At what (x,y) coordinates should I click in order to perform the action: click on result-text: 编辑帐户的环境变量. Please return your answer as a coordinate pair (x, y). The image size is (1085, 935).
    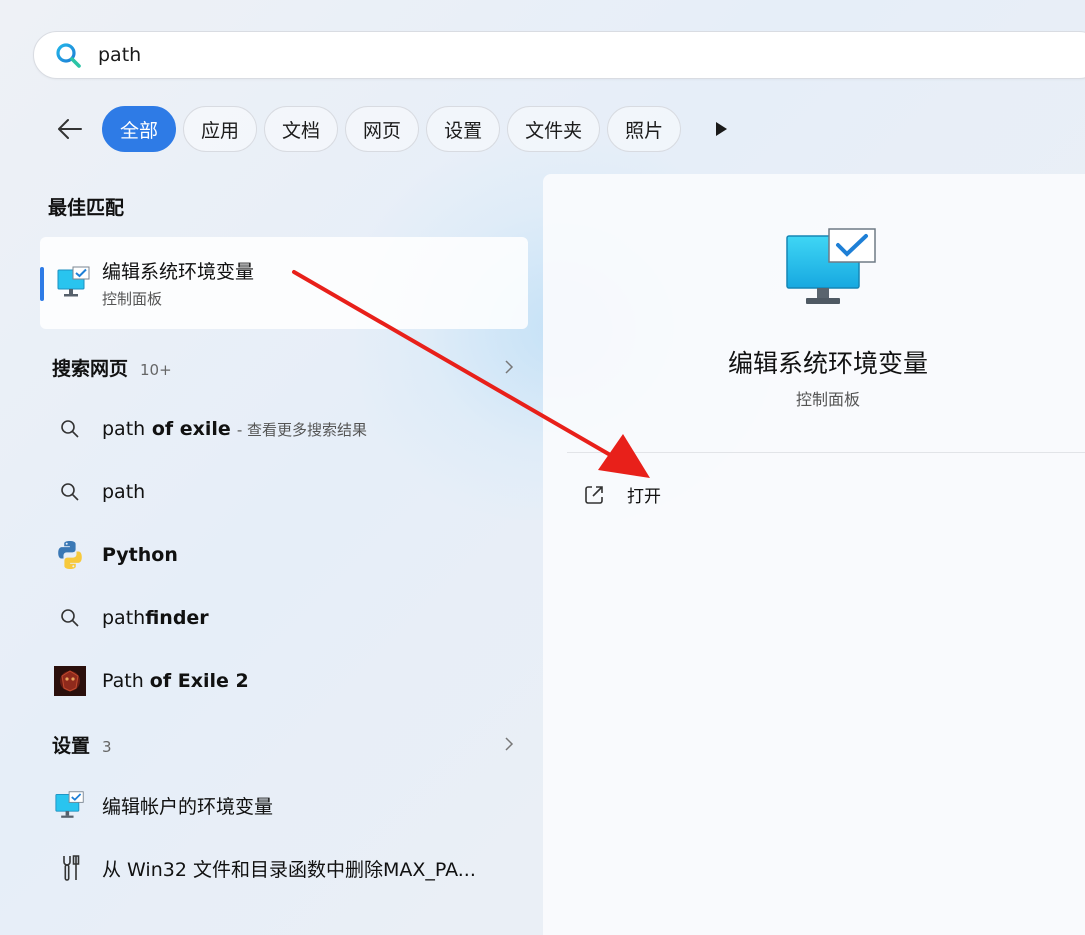
    Looking at the image, I should click on (188, 806).